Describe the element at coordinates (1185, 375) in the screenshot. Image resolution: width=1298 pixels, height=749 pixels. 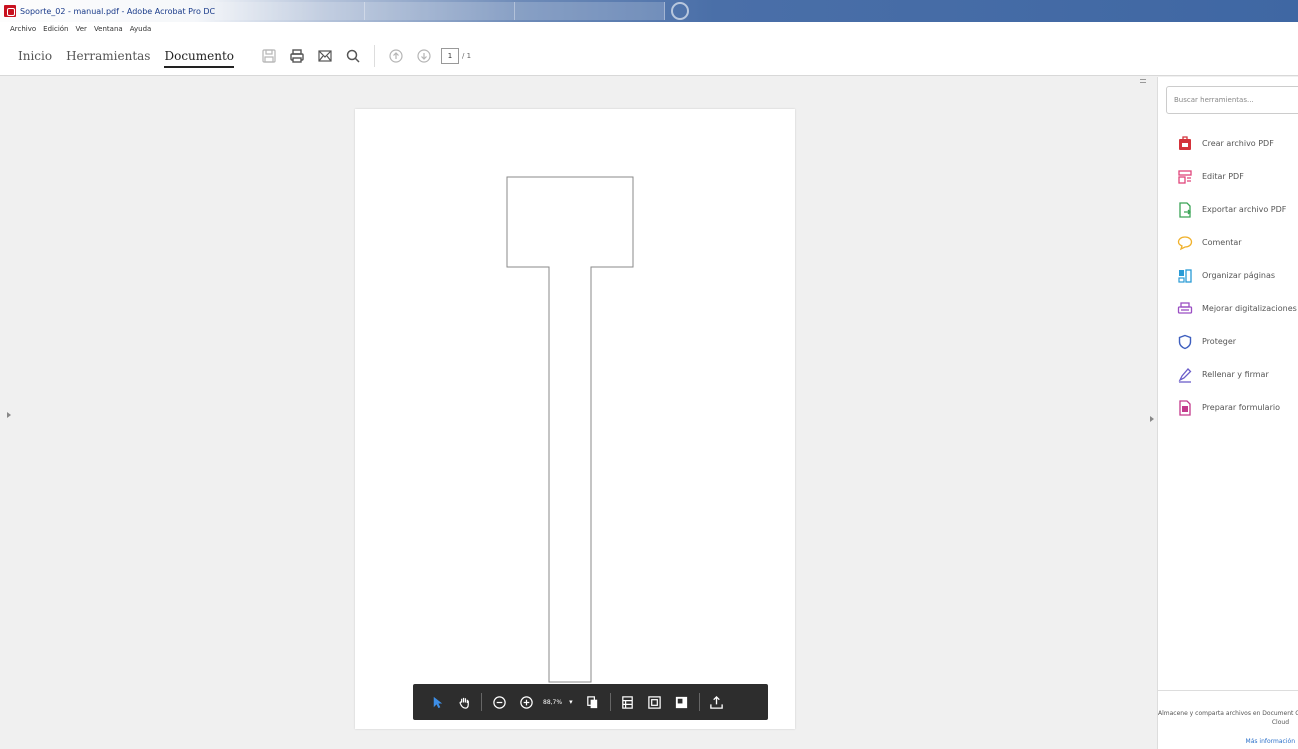
I see `fill-sign-icon` at that location.